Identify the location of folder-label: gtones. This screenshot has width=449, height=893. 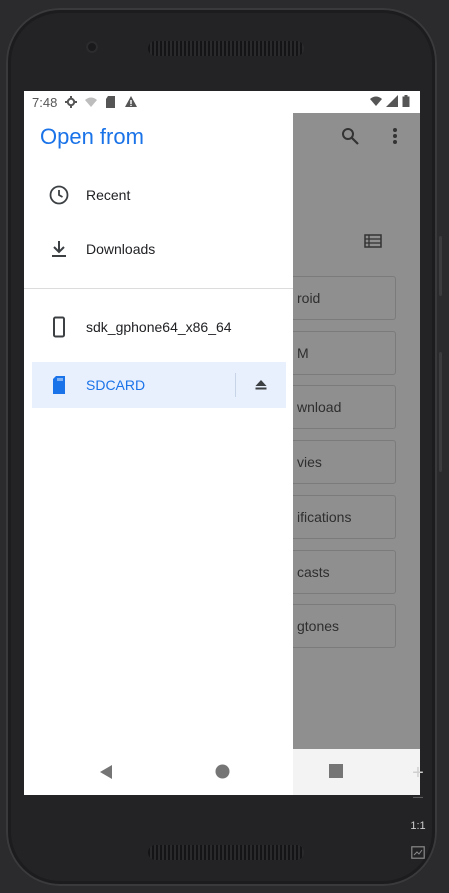
(318, 626).